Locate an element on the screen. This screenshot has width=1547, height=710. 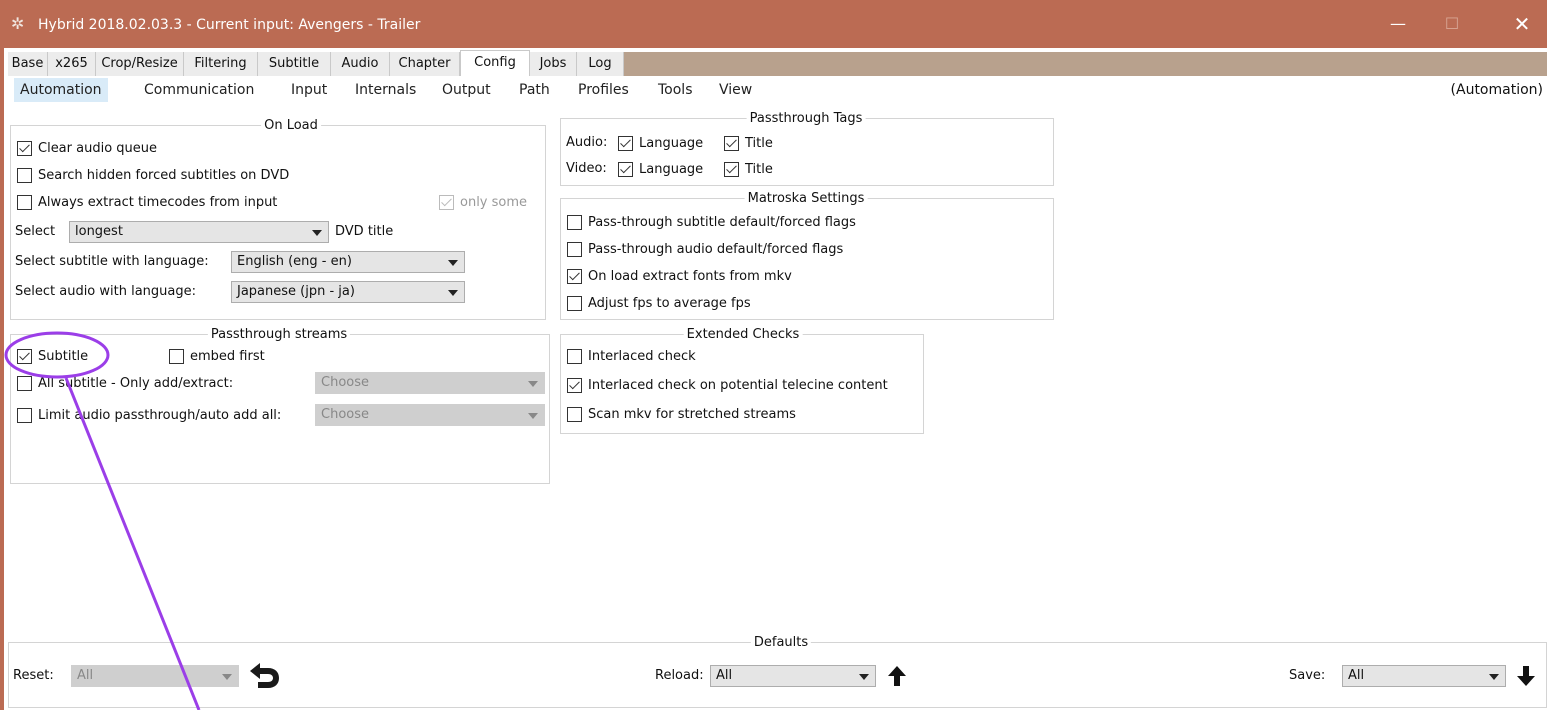
save-label: Save: is located at coordinates (1307, 675).